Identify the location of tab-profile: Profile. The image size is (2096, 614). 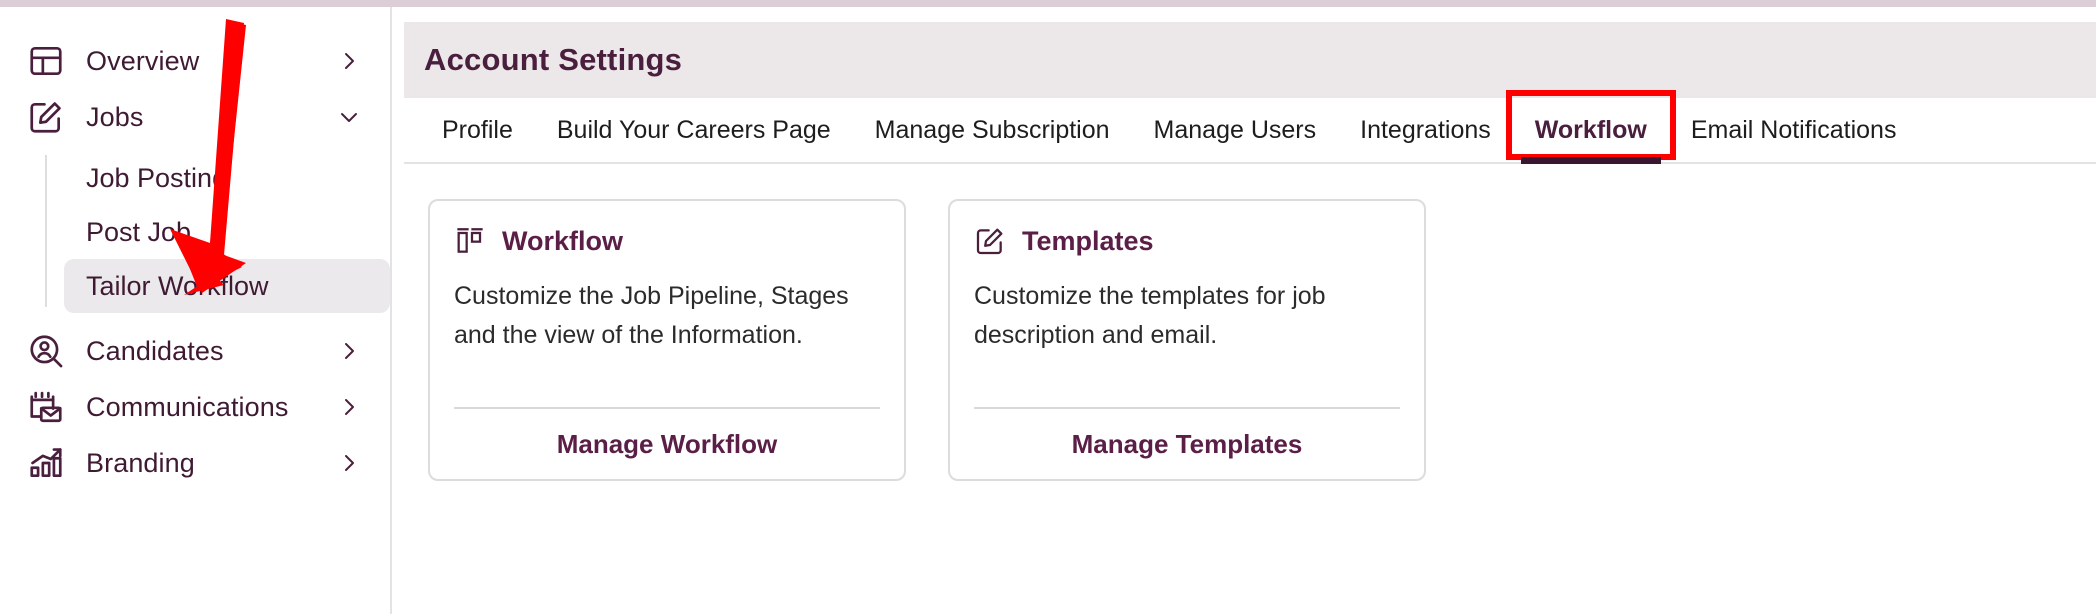
(477, 130).